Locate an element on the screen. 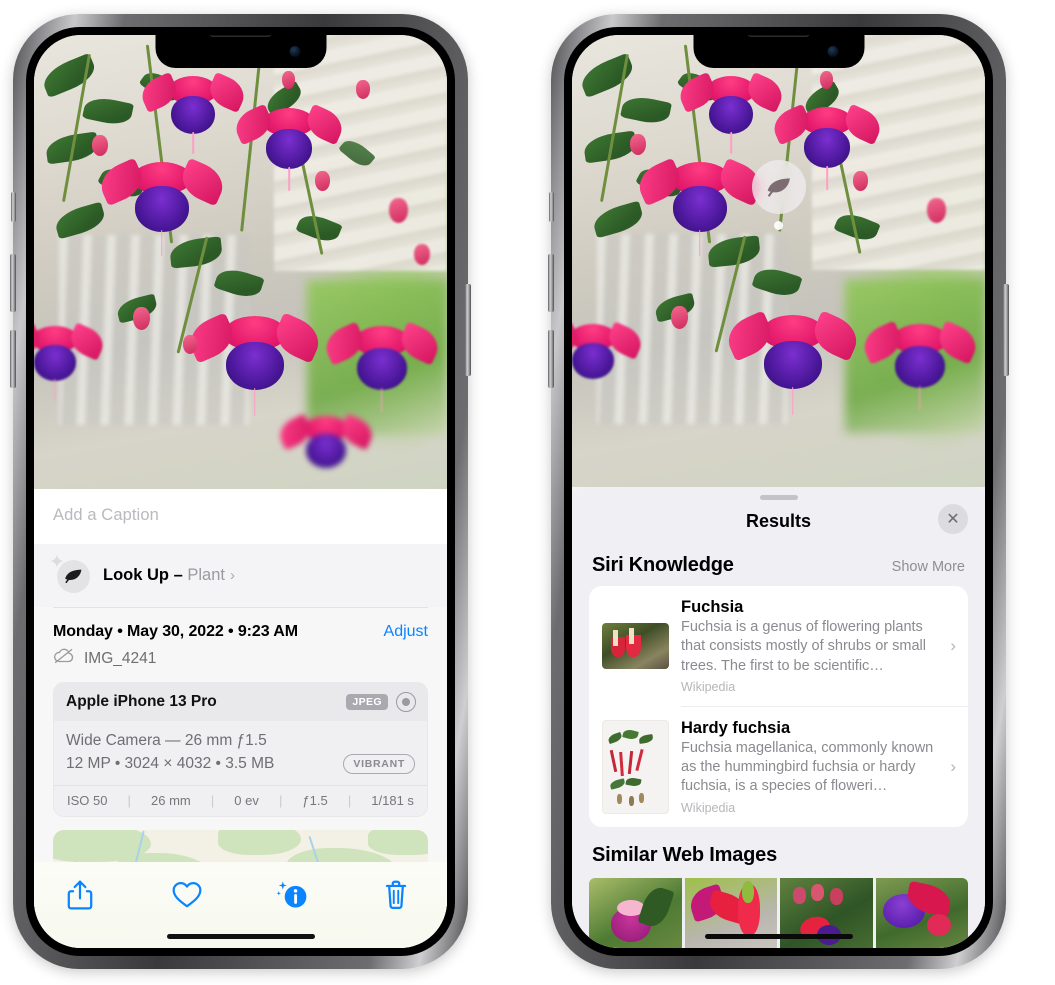 The image size is (1055, 985). look-up-icon-wrap: ✦ is located at coordinates (71, 574).